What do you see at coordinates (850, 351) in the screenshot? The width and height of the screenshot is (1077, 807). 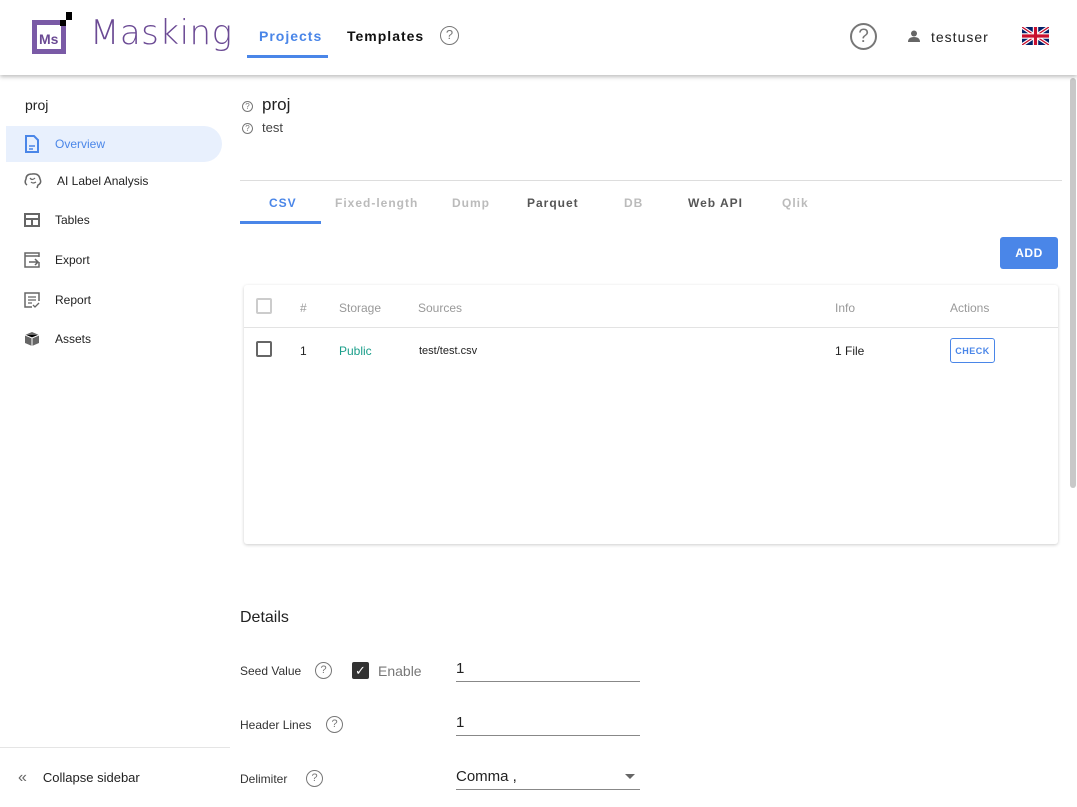 I see `row-info: 1 File` at bounding box center [850, 351].